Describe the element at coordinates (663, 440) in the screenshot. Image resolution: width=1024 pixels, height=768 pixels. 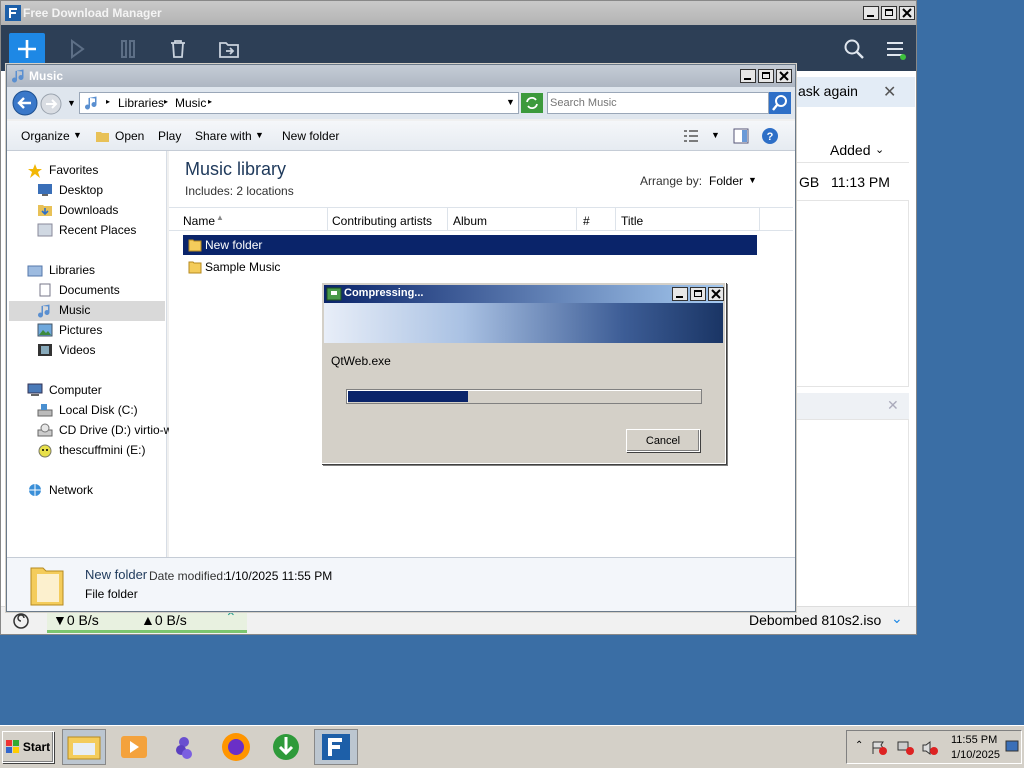
I see `cancel-button: Cancel` at that location.